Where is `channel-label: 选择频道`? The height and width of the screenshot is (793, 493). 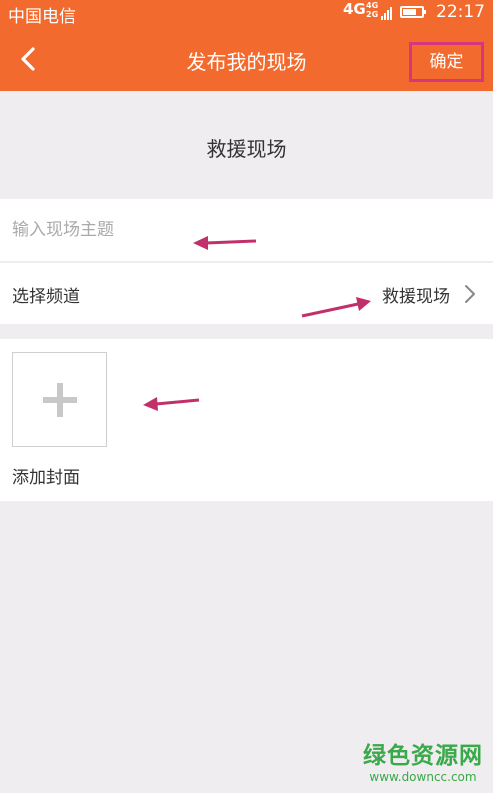
channel-label: 选择频道 is located at coordinates (46, 297).